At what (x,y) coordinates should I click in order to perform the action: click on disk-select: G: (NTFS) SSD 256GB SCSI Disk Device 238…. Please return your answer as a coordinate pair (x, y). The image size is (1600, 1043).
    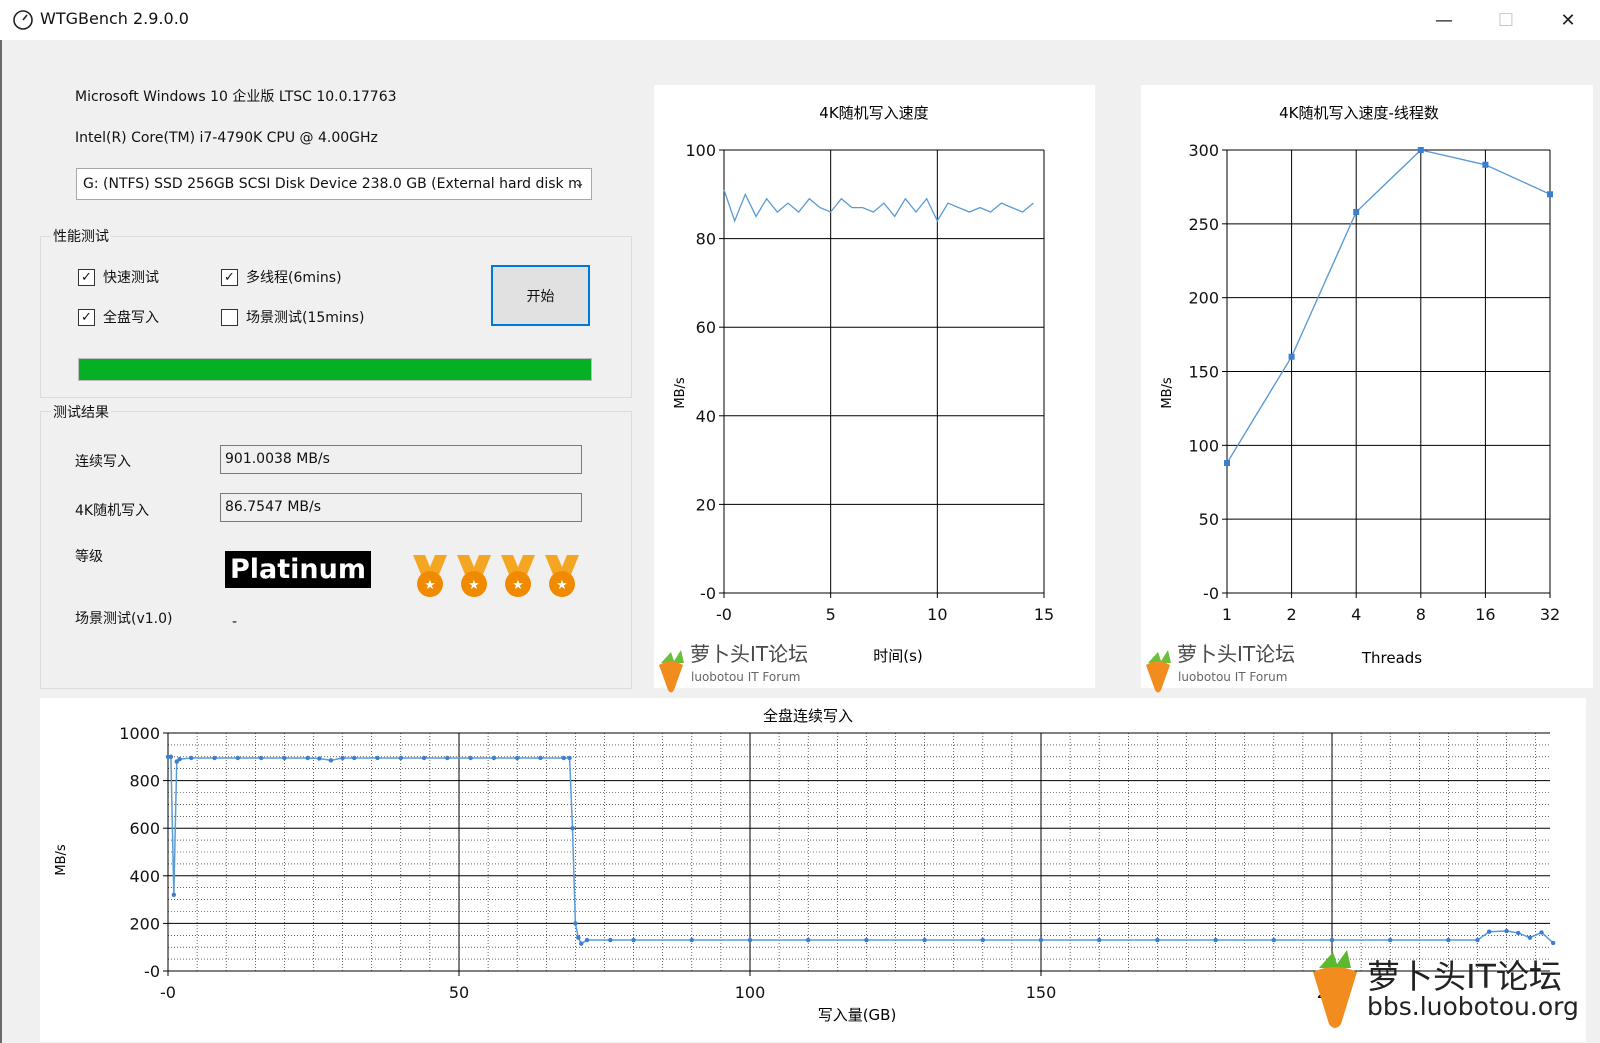
    Looking at the image, I should click on (334, 184).